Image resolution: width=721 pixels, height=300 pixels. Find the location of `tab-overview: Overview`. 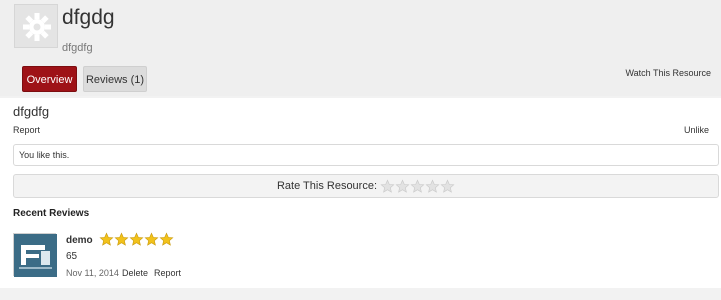

tab-overview: Overview is located at coordinates (49, 79).